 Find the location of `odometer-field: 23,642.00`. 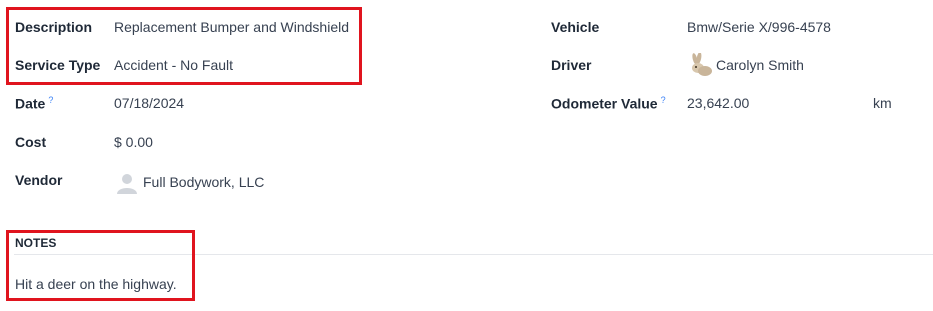

odometer-field: 23,642.00 is located at coordinates (718, 103).